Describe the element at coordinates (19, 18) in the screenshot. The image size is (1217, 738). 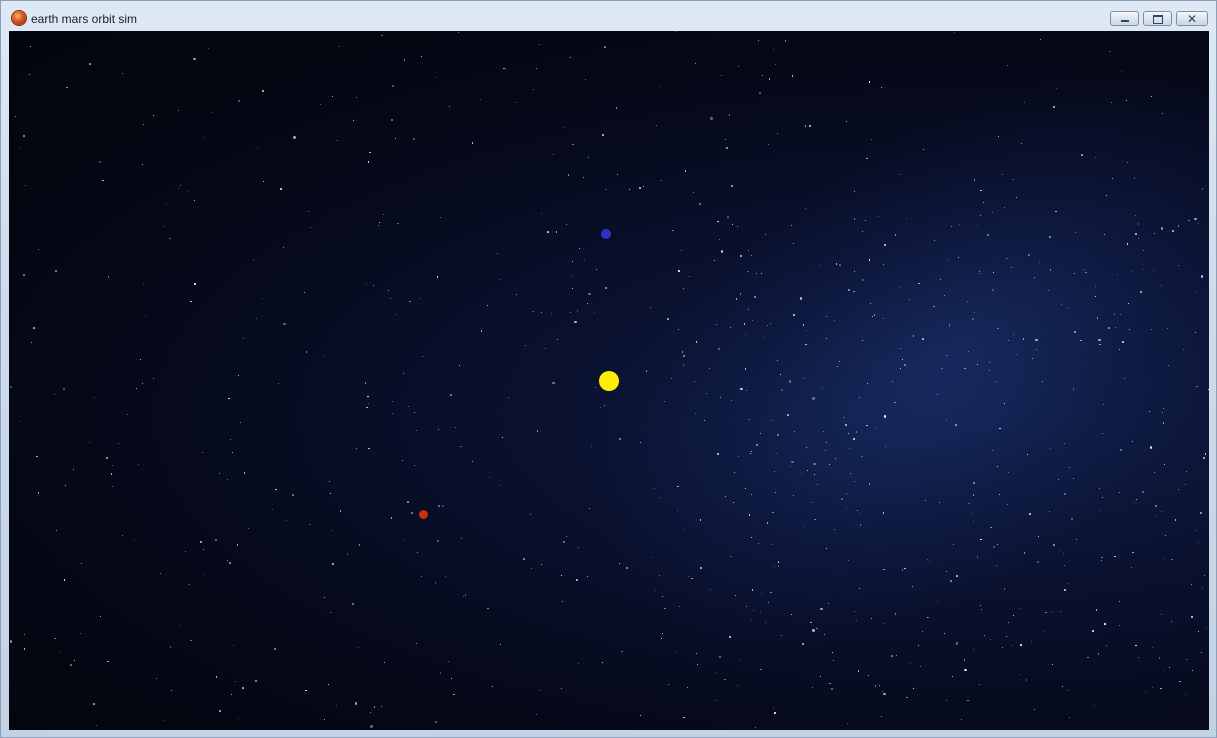
I see `mars-planet-icon` at that location.